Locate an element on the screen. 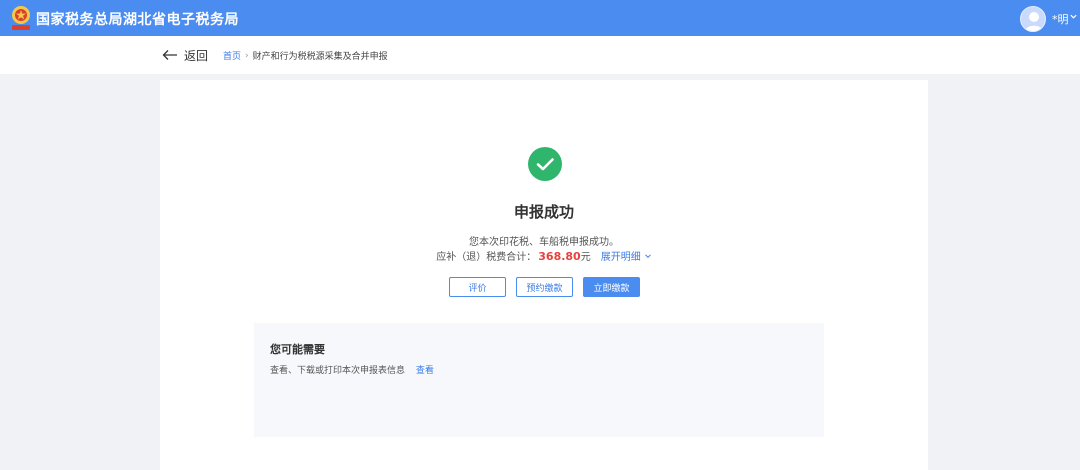  view-declaration-link: 查看 is located at coordinates (425, 371).